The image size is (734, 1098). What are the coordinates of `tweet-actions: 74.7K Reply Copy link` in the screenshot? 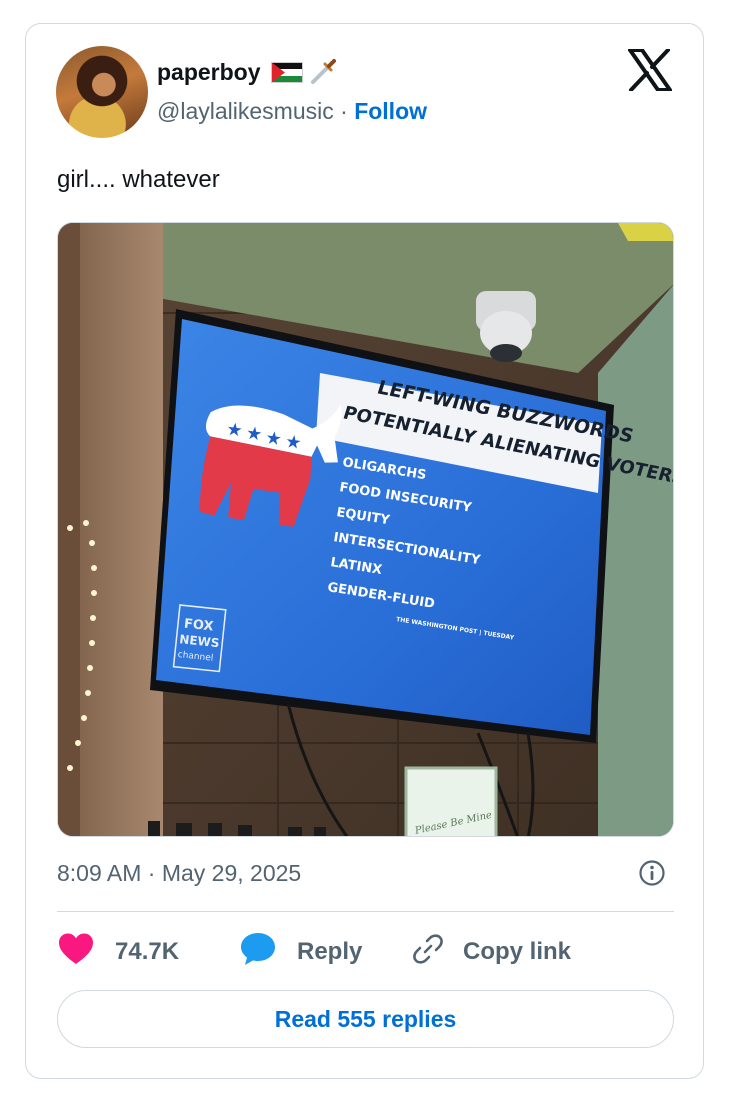 It's located at (365, 952).